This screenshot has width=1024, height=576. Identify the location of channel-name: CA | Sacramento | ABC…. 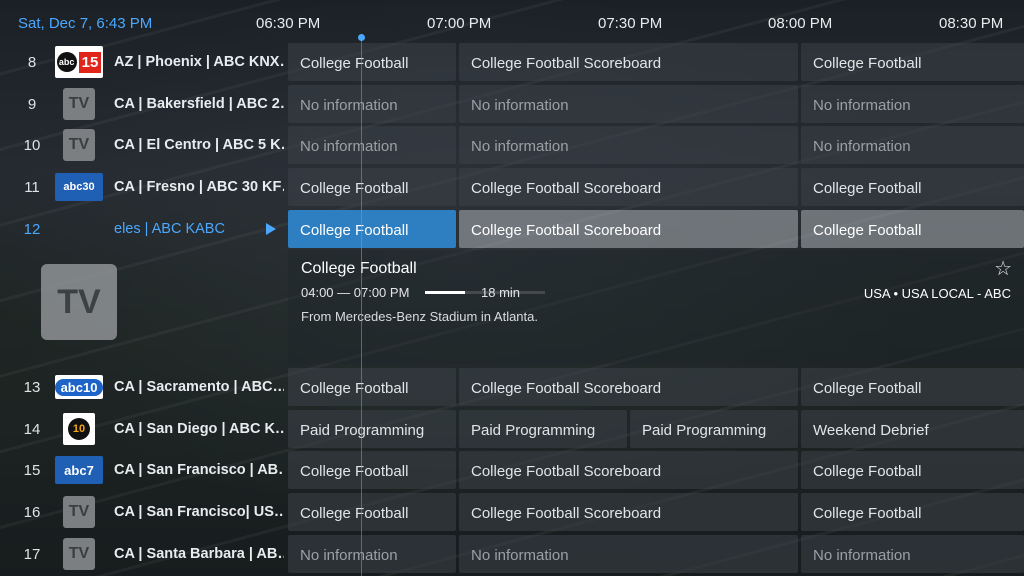
(199, 387).